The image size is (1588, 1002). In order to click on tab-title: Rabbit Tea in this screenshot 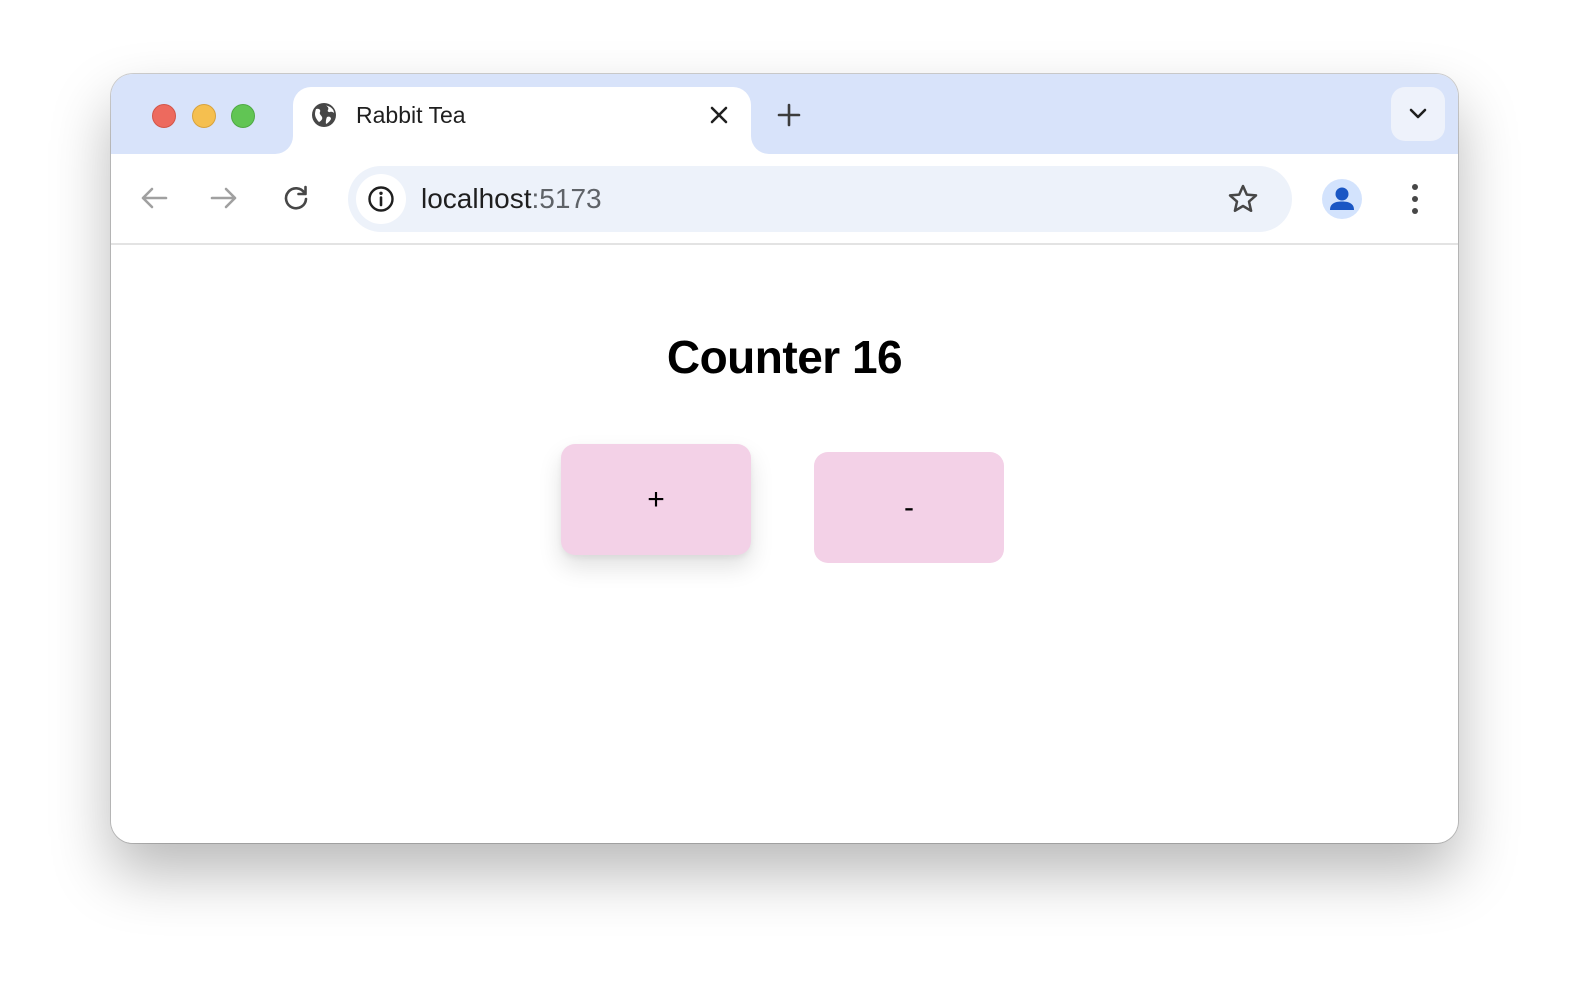, I will do `click(411, 115)`.